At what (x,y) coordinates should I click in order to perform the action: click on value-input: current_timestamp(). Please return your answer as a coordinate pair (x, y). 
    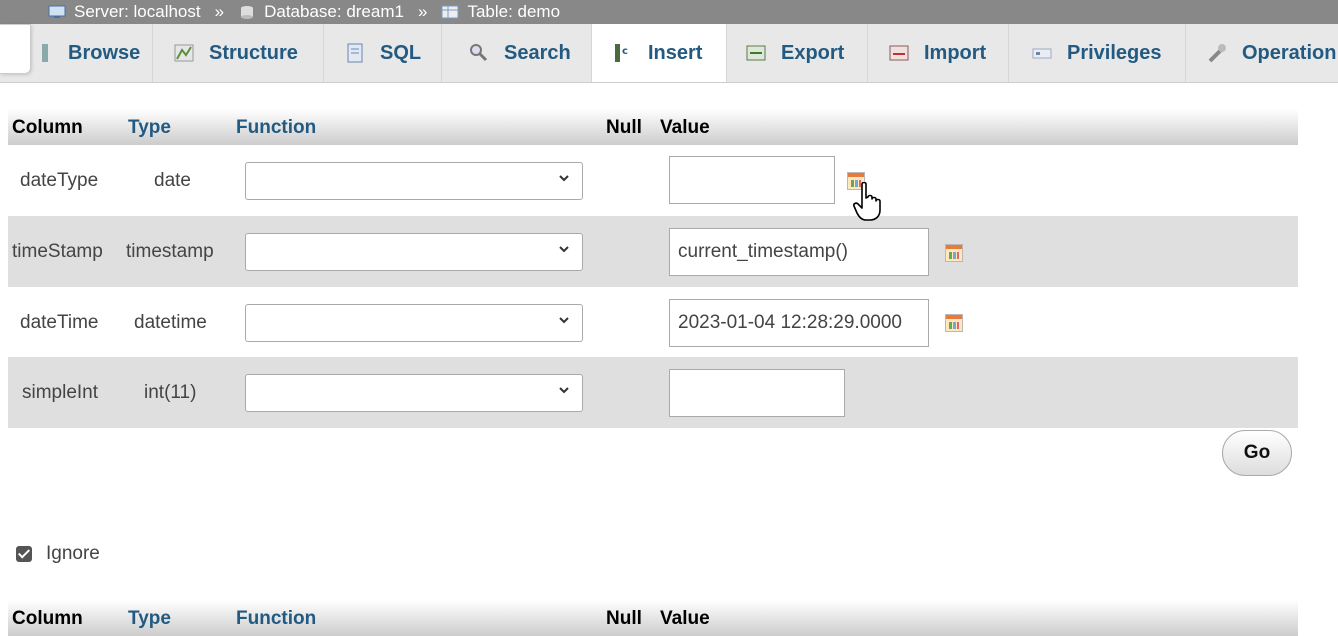
    Looking at the image, I should click on (799, 252).